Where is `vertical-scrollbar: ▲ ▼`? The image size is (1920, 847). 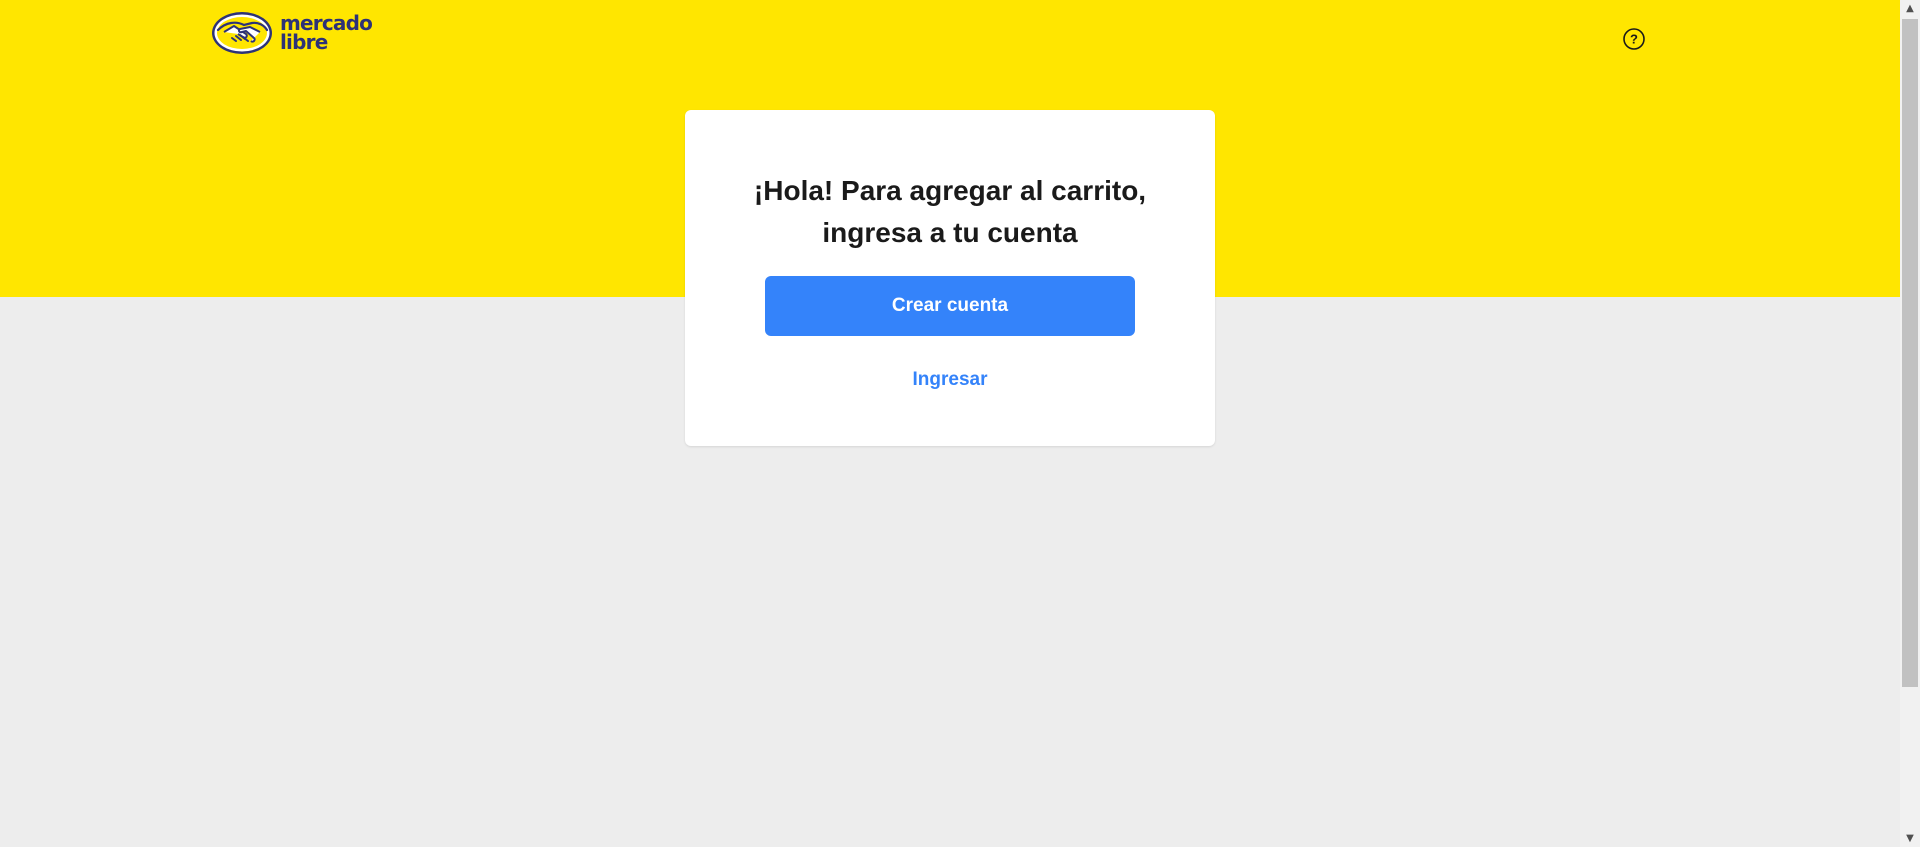
vertical-scrollbar: ▲ ▼ is located at coordinates (1910, 423).